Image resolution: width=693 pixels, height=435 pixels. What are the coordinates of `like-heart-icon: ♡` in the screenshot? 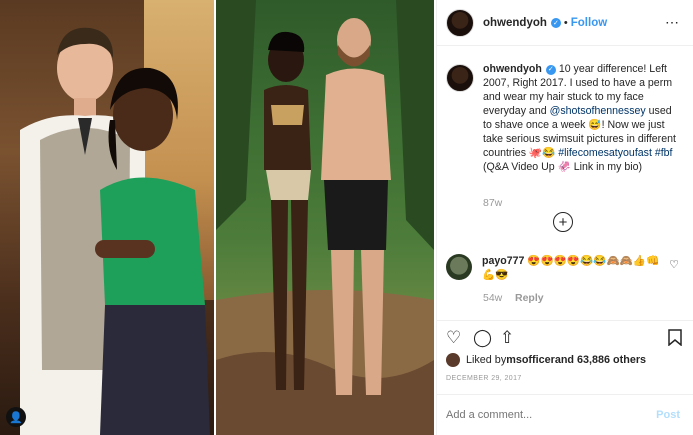 It's located at (453, 338).